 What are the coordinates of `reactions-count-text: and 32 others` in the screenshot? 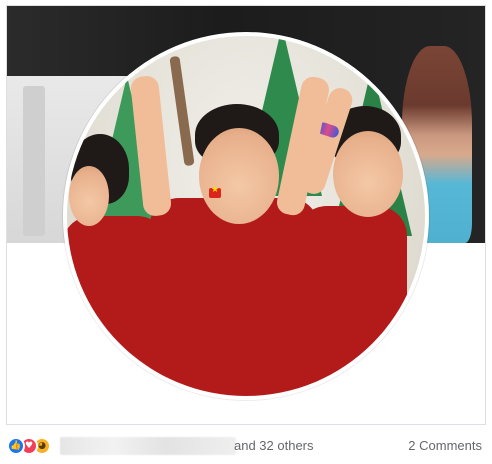 It's located at (274, 445).